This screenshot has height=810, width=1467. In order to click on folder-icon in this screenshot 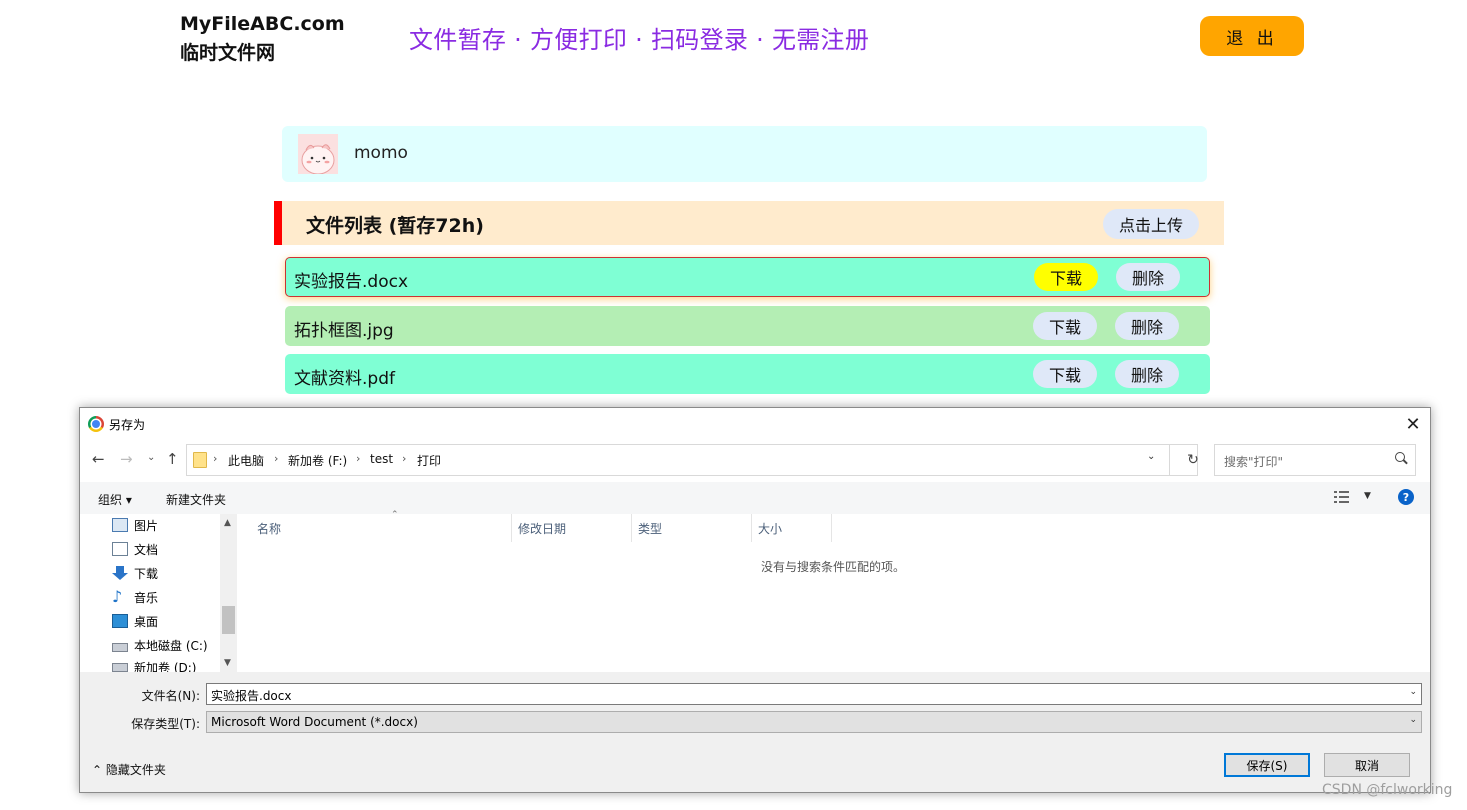, I will do `click(200, 460)`.